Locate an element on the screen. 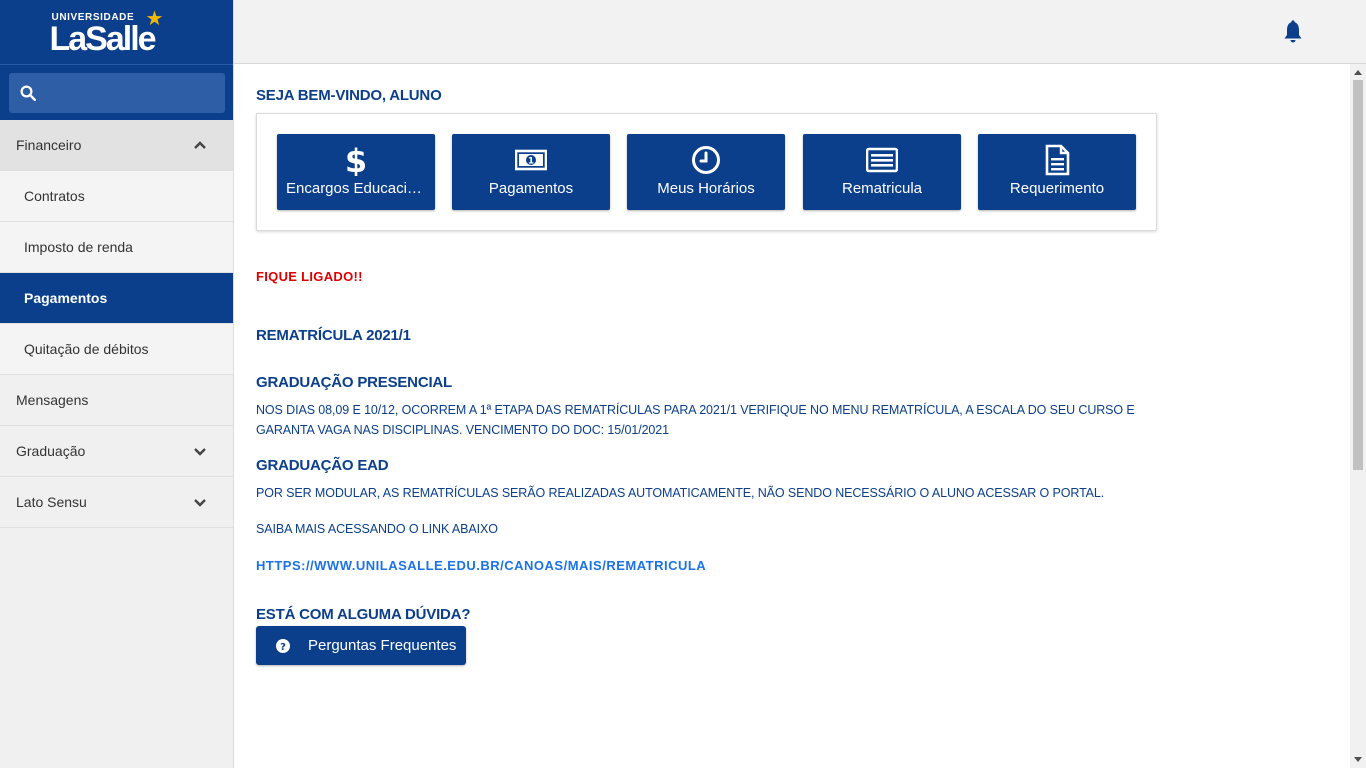 This screenshot has height=768, width=1366. saiba-text: SAIBA MAIS ACESSANDO O LINK ABAIXO is located at coordinates (377, 529).